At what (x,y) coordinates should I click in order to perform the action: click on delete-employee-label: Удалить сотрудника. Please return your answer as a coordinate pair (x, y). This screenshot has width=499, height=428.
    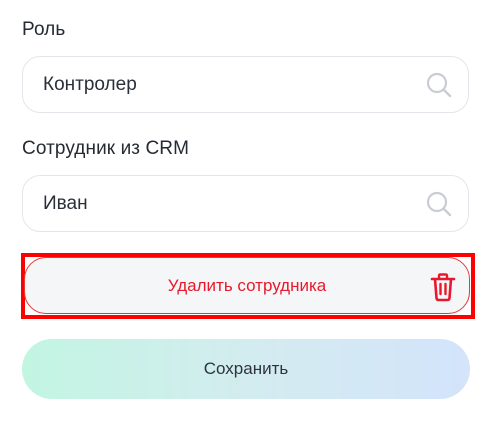
    Looking at the image, I should click on (247, 285).